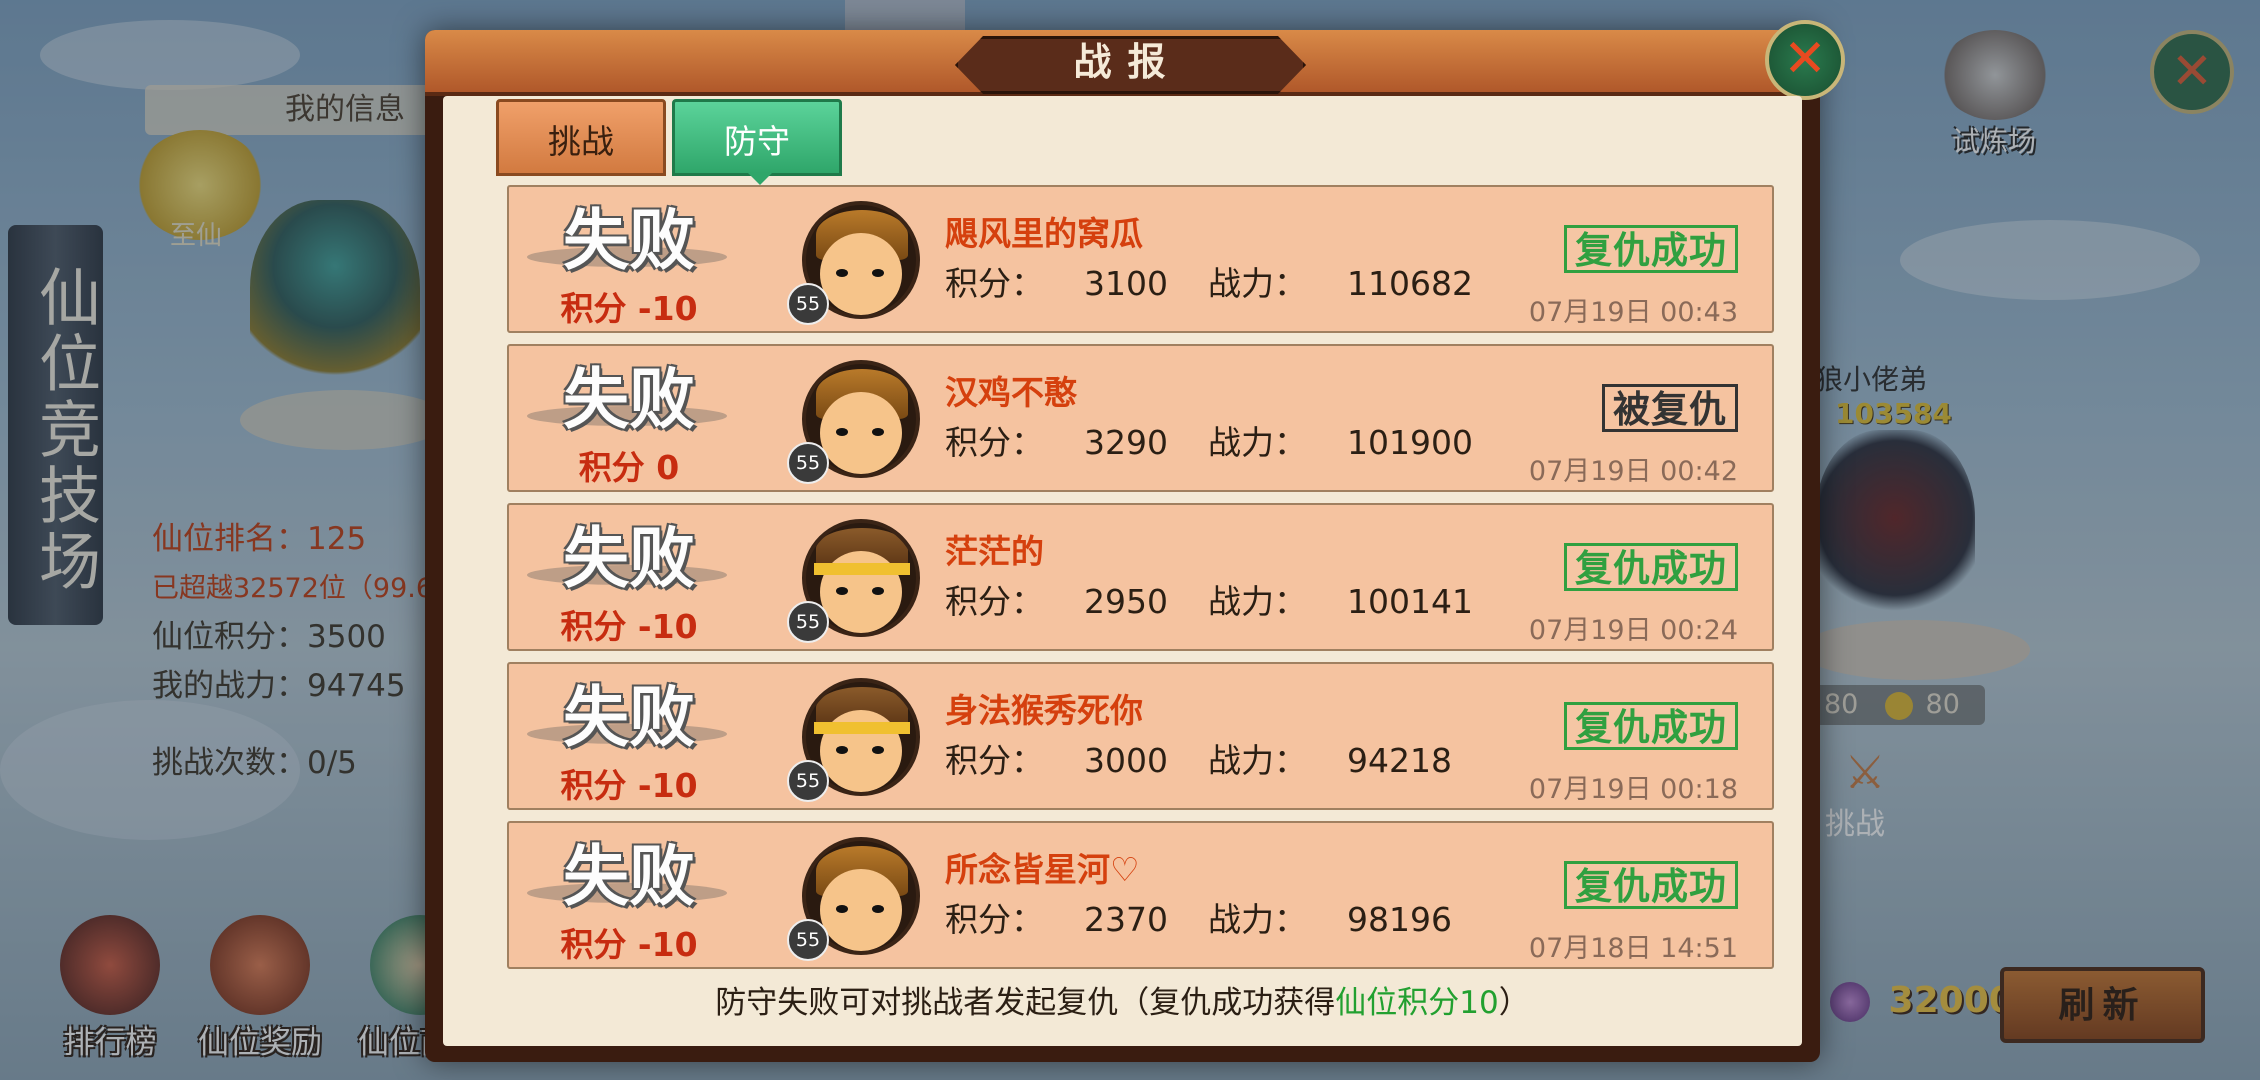  Describe the element at coordinates (1042, 869) in the screenshot. I see `player-name: 所念皆星河♡` at that location.